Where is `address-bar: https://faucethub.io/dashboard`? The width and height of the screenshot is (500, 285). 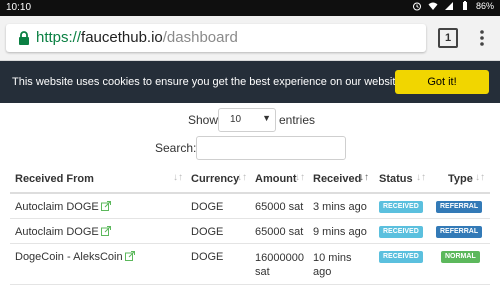
address-bar: https://faucethub.io/dashboard is located at coordinates (216, 38).